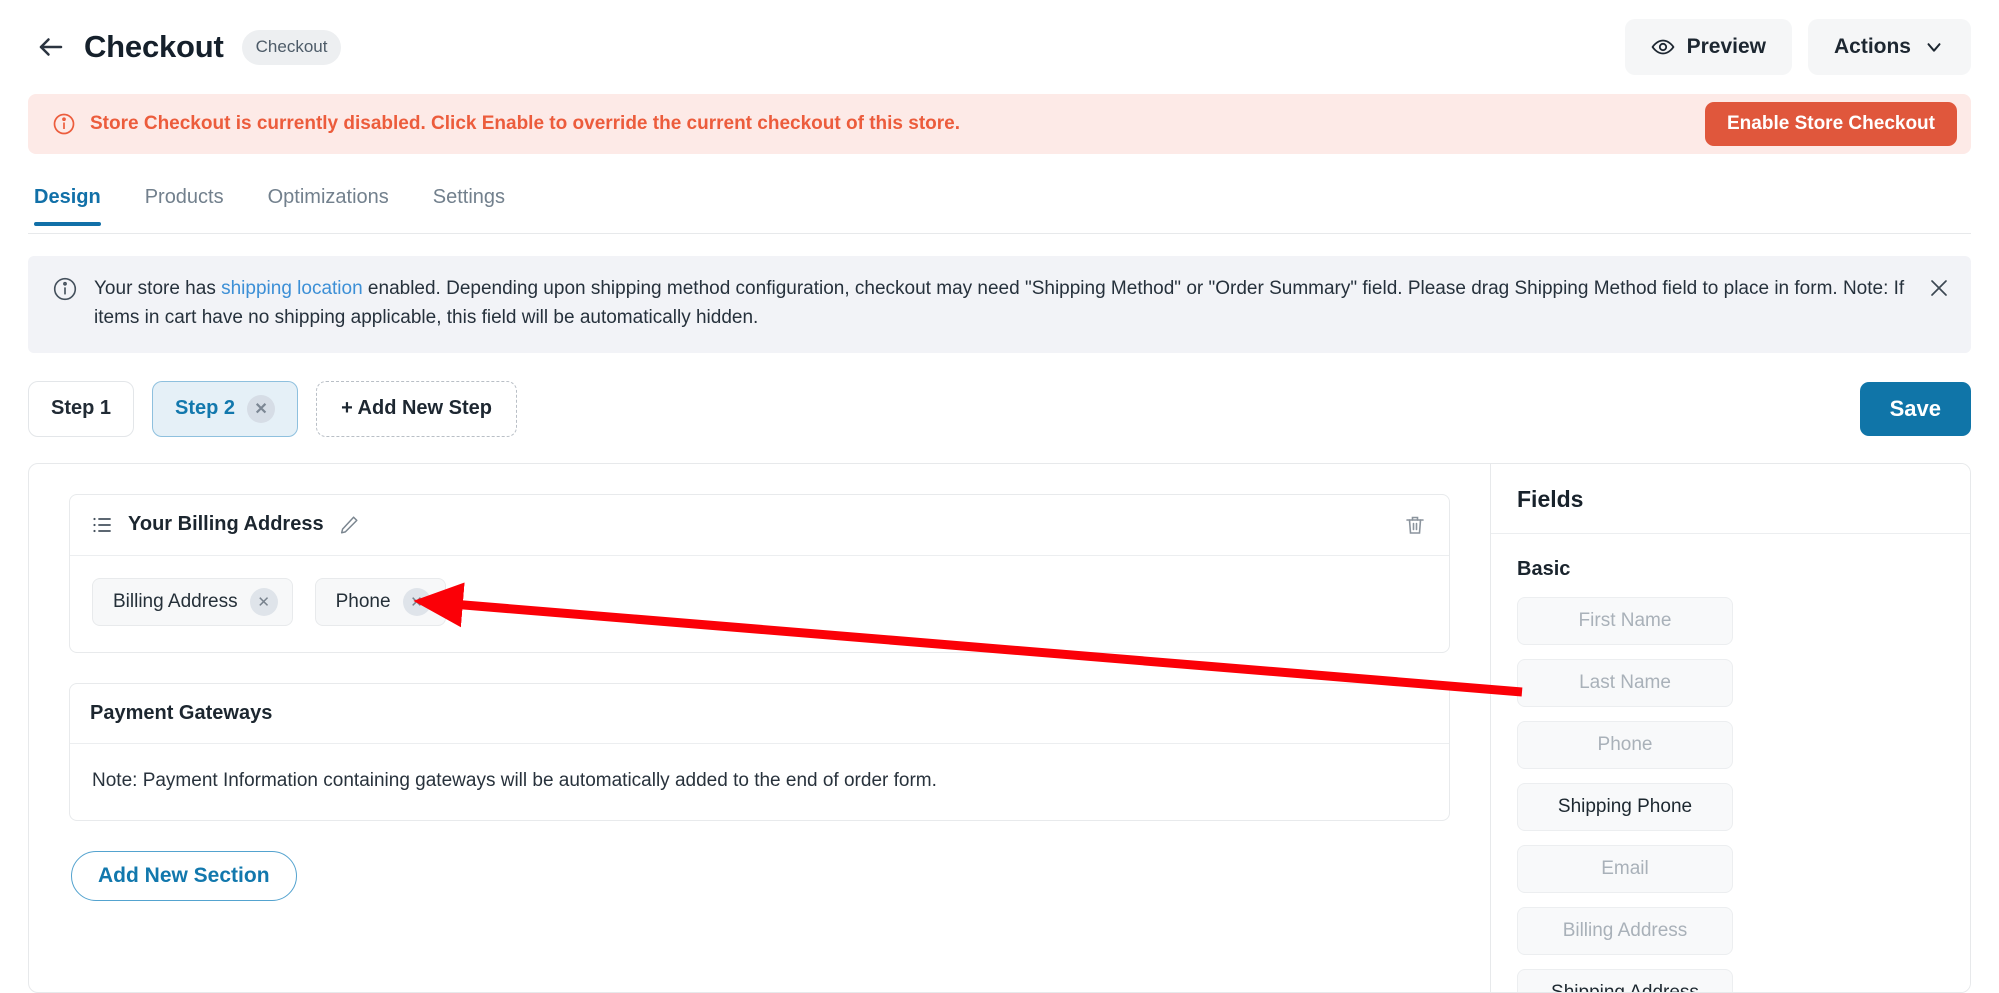 The image size is (1999, 993). What do you see at coordinates (1625, 744) in the screenshot?
I see `sidebar-field-phone: Phone` at bounding box center [1625, 744].